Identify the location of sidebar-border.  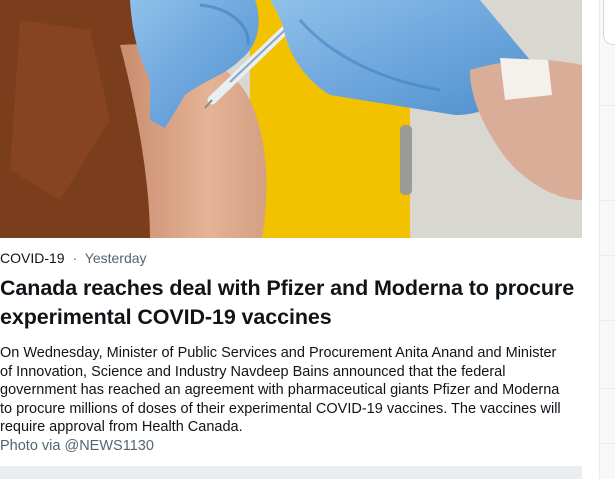
(599, 239).